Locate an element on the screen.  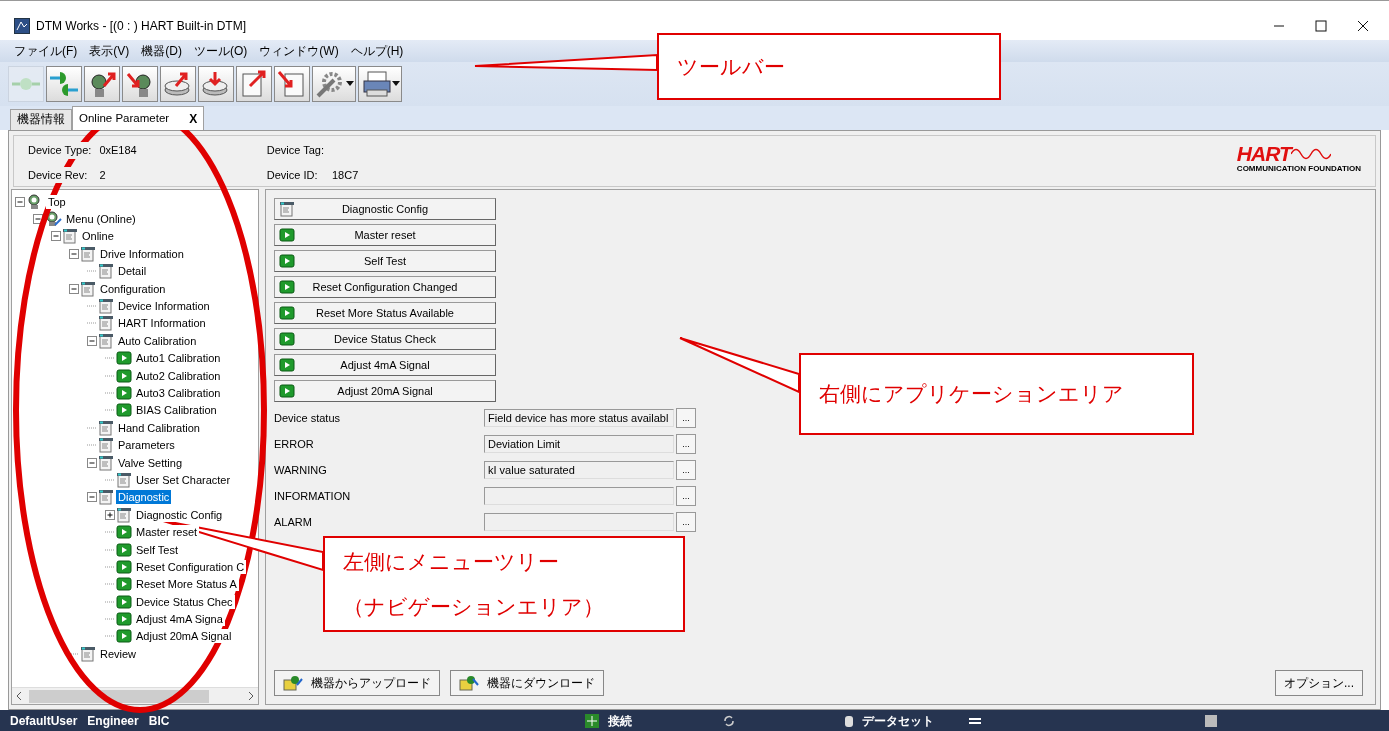
app-icon is located at coordinates (22, 25).